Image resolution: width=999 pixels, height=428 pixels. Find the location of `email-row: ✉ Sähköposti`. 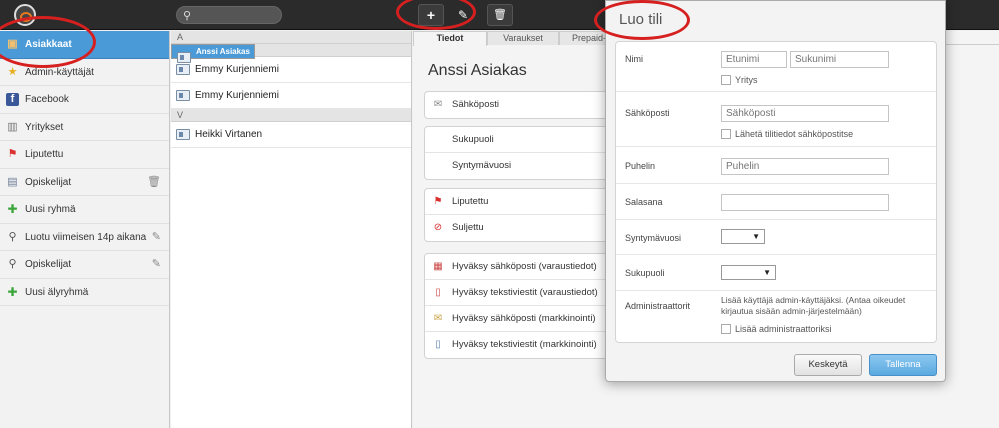

email-row: ✉ Sähköposti is located at coordinates (524, 105).